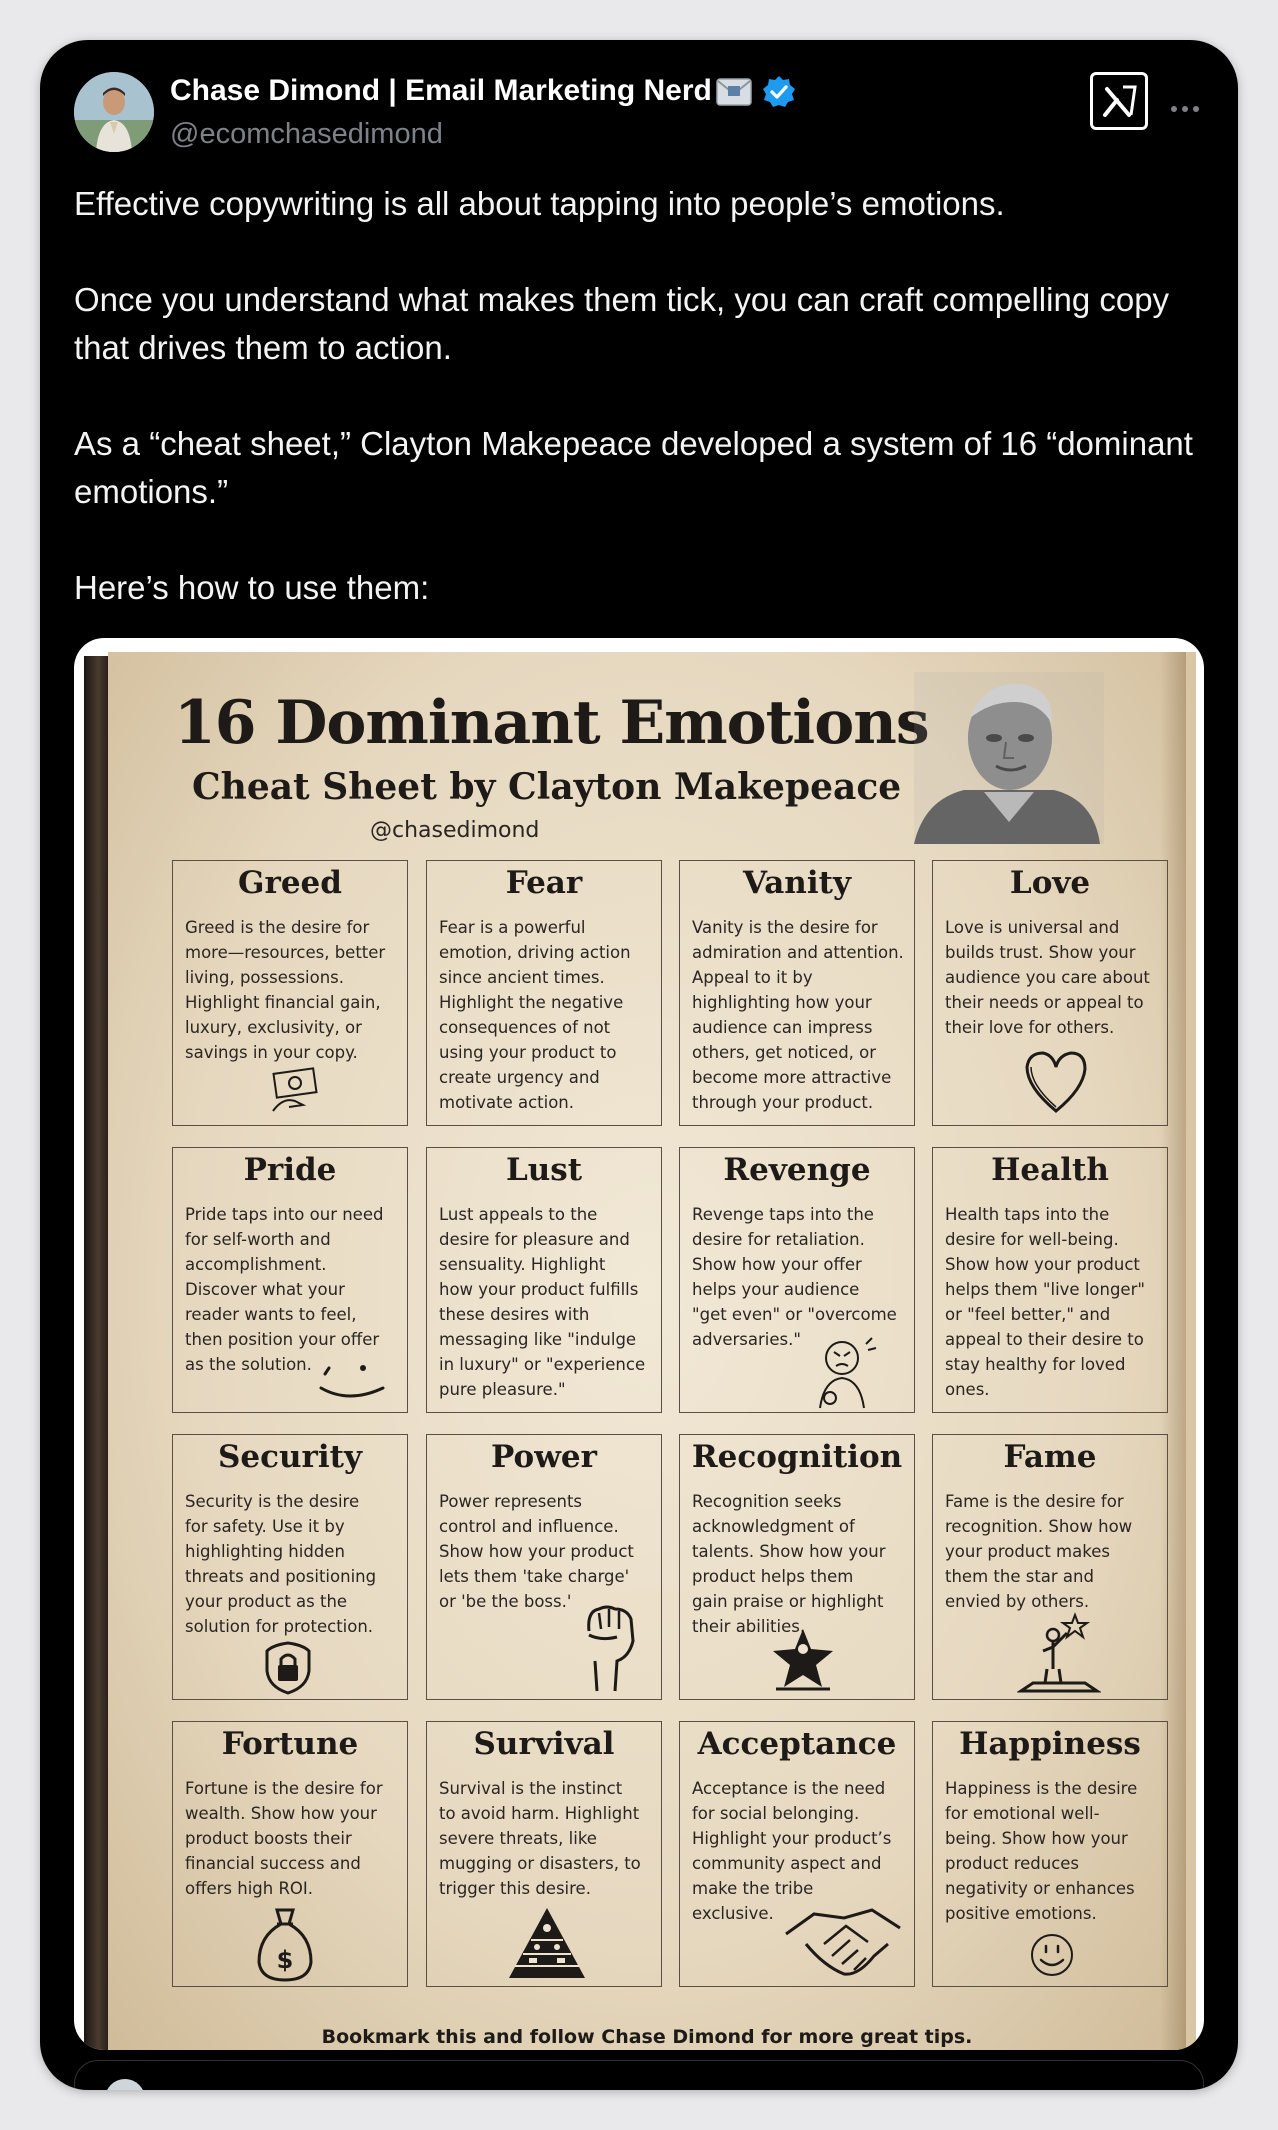  Describe the element at coordinates (290, 1170) in the screenshot. I see `emotion-title: Pride` at that location.